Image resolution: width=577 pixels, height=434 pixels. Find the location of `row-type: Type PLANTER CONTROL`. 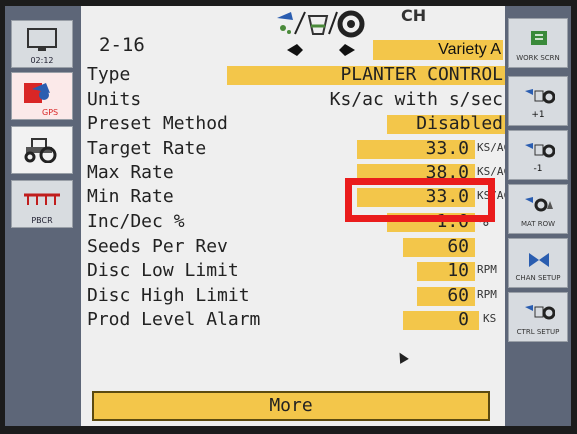

row-type: Type PLANTER CONTROL is located at coordinates (296, 76).